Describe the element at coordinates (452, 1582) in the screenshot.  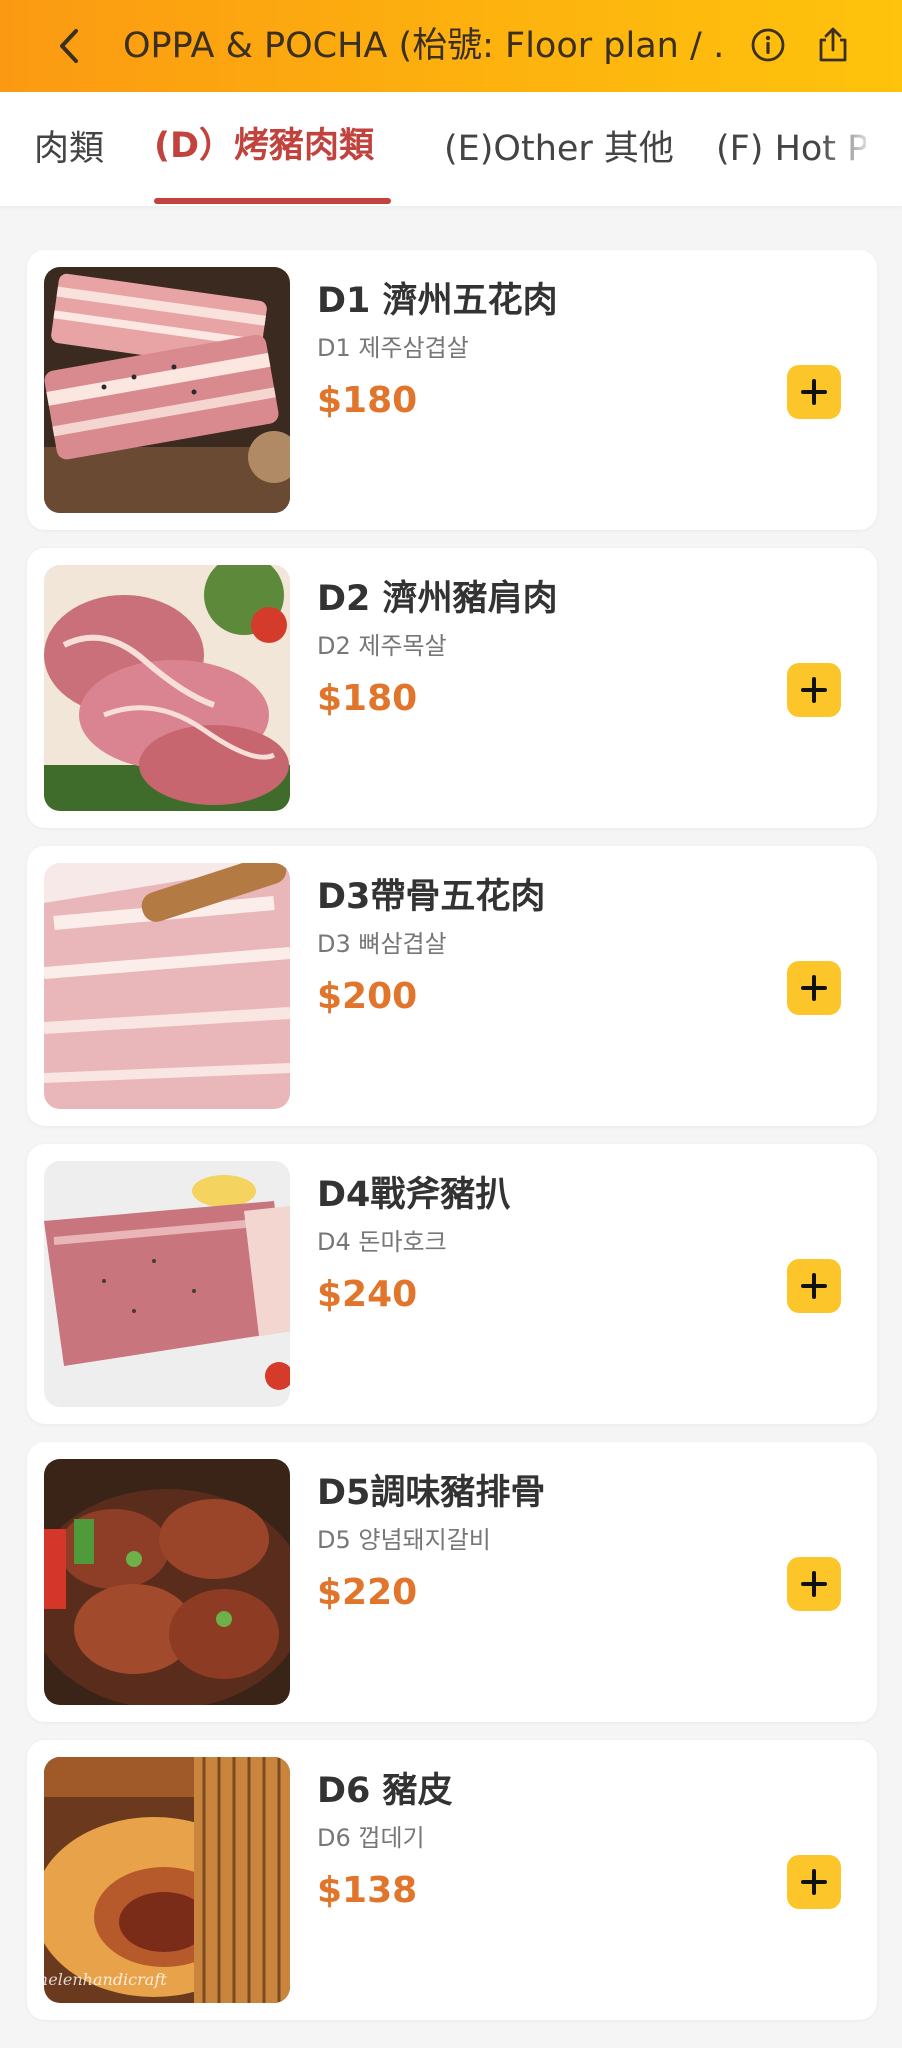
I see `menu-item-card: D5調味豬排骨 D5 양념돼지갈비 $220` at that location.